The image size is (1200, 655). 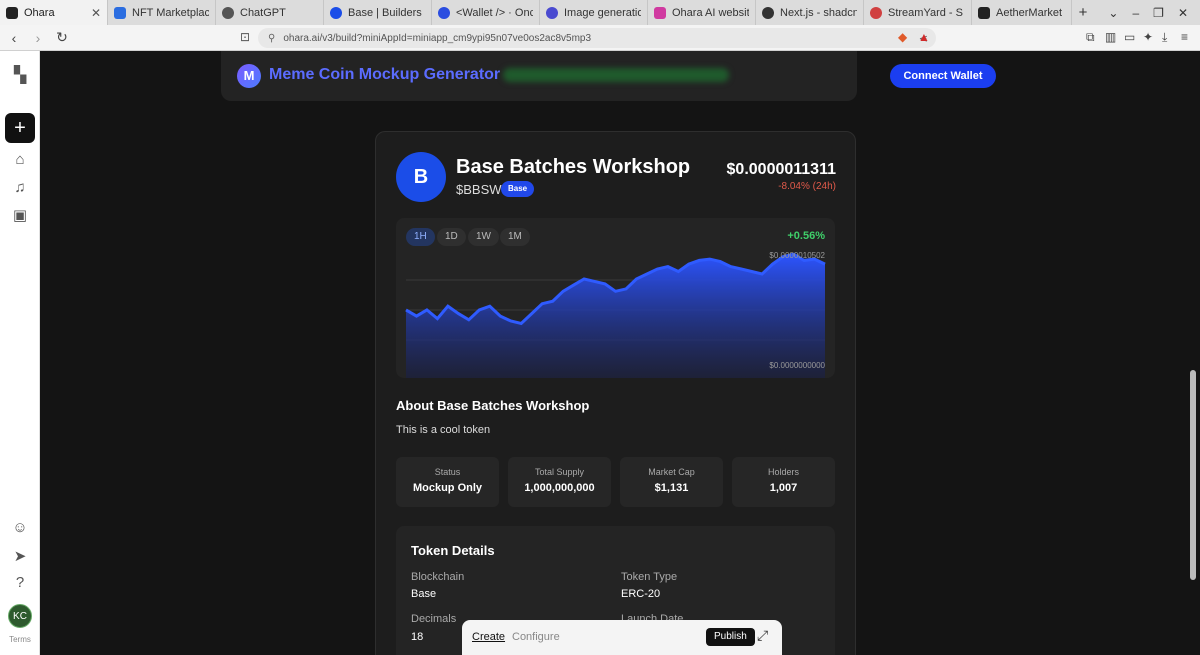 What do you see at coordinates (918, 12) in the screenshot?
I see `tab-streamyard: StreamYard - S` at bounding box center [918, 12].